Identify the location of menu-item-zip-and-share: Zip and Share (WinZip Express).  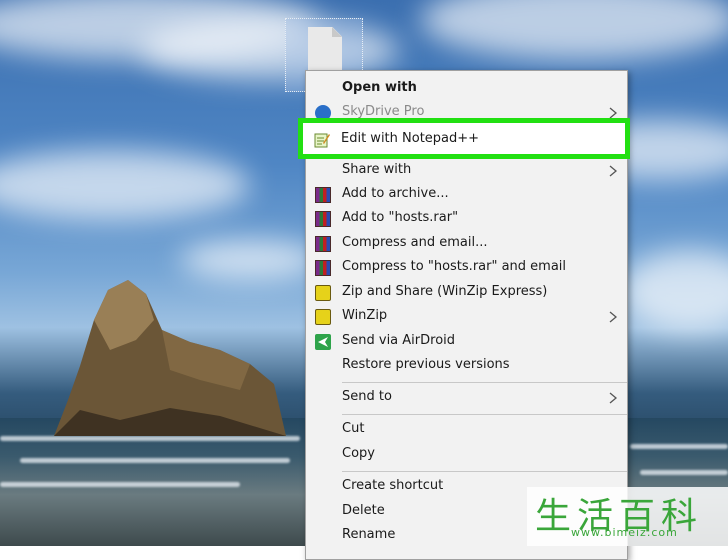
(466, 293).